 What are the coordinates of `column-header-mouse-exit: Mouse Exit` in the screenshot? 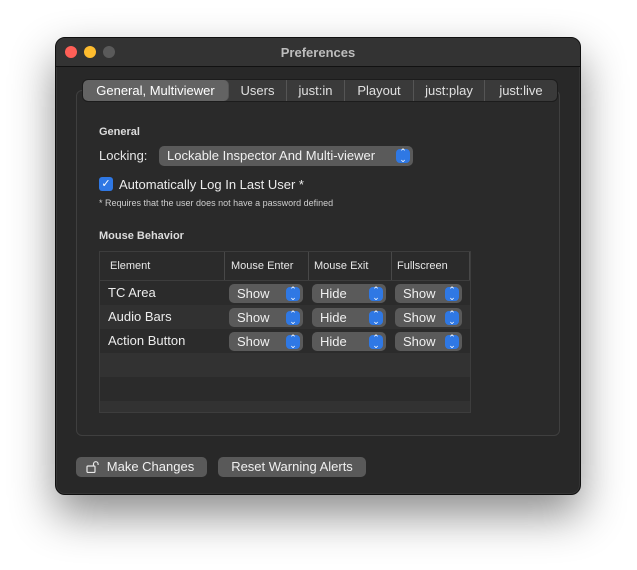 It's located at (350, 266).